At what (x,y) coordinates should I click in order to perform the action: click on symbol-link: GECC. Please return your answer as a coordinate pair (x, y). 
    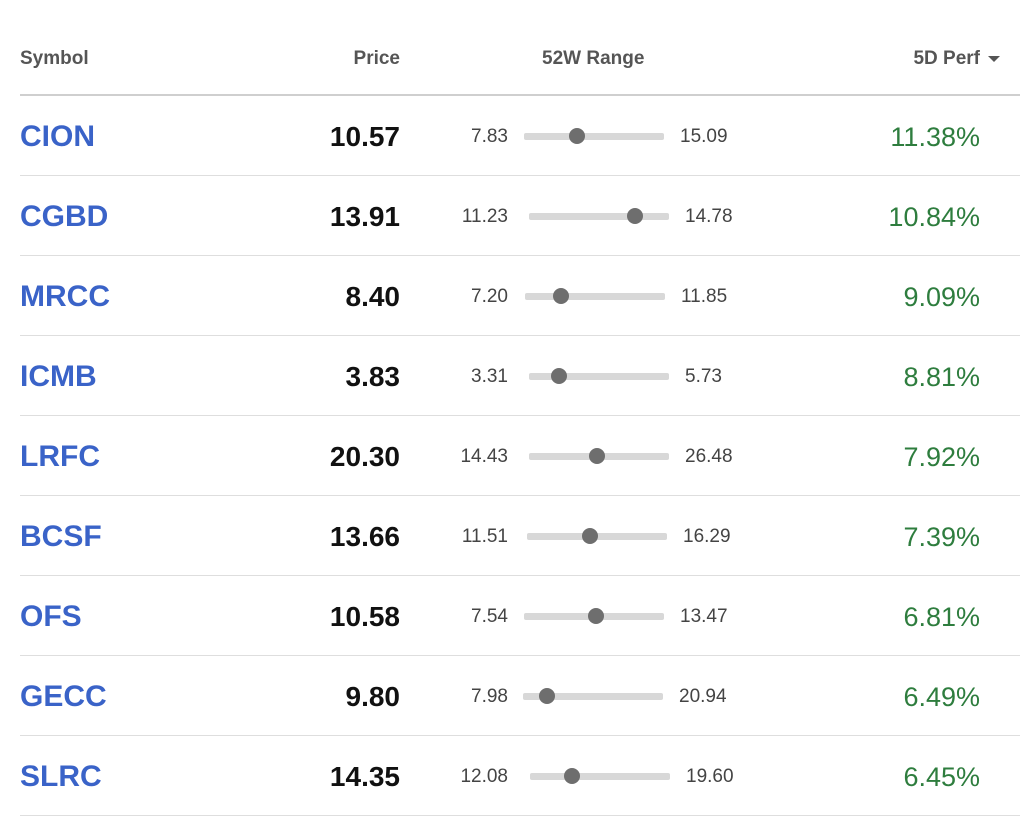
    Looking at the image, I should click on (63, 697).